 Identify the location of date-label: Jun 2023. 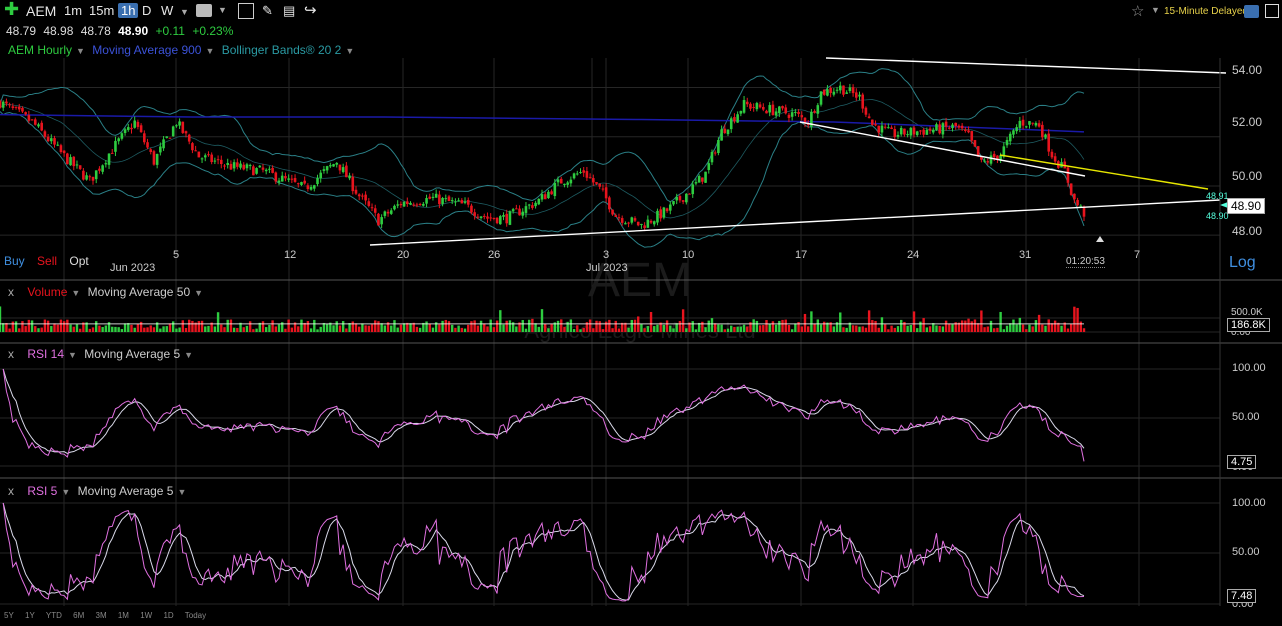
(133, 268).